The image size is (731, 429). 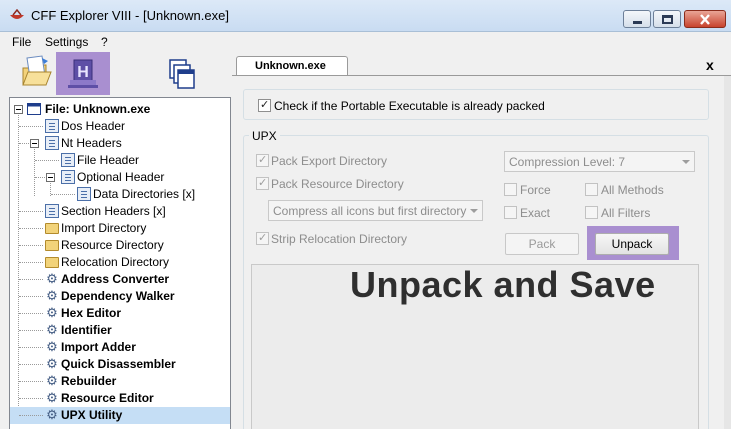 I want to click on window-icon, so click(x=34, y=109).